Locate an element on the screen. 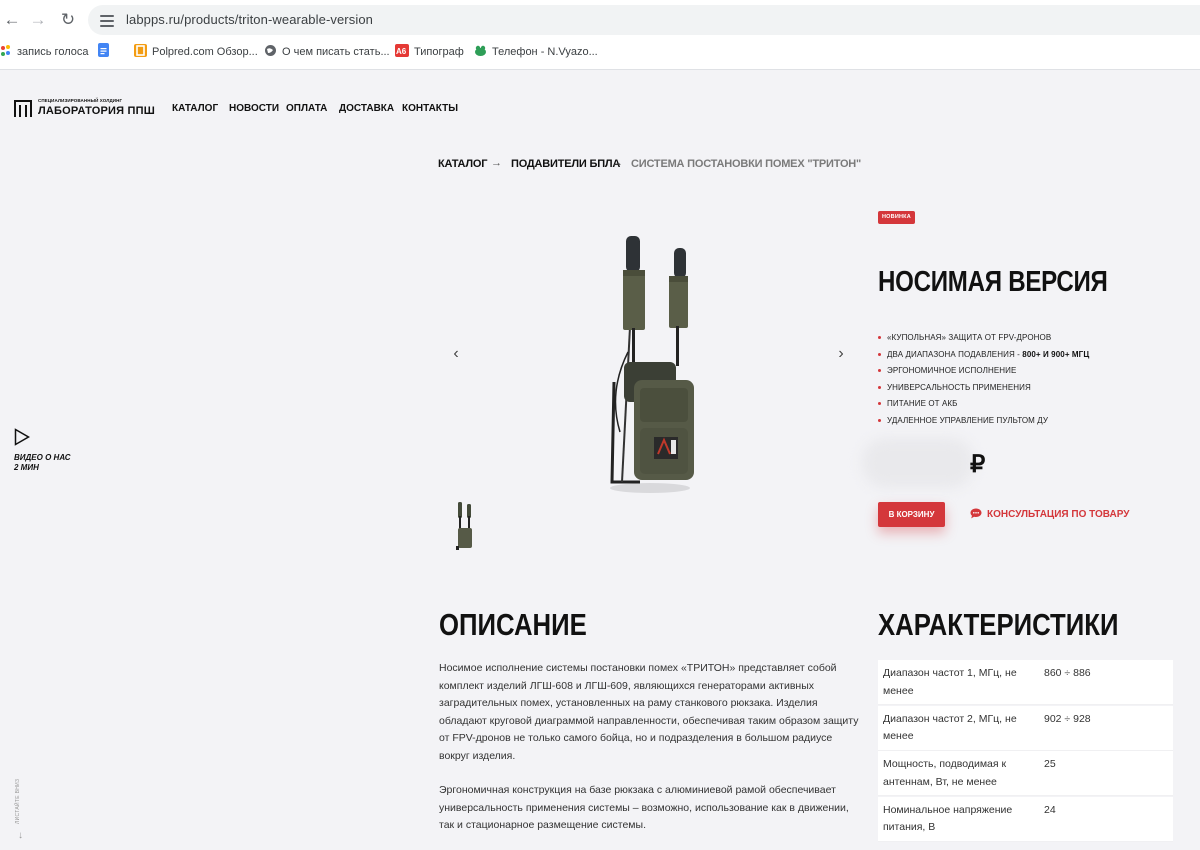 This screenshot has height=850, width=1200. play-icon is located at coordinates (22, 437).